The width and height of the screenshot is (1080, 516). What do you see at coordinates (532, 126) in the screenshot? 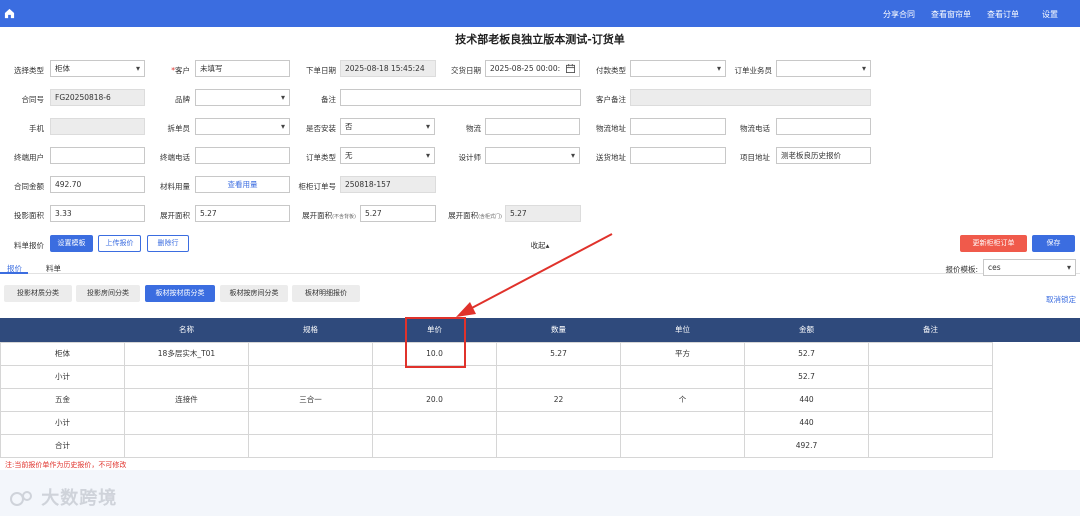
I see `logistics-input` at bounding box center [532, 126].